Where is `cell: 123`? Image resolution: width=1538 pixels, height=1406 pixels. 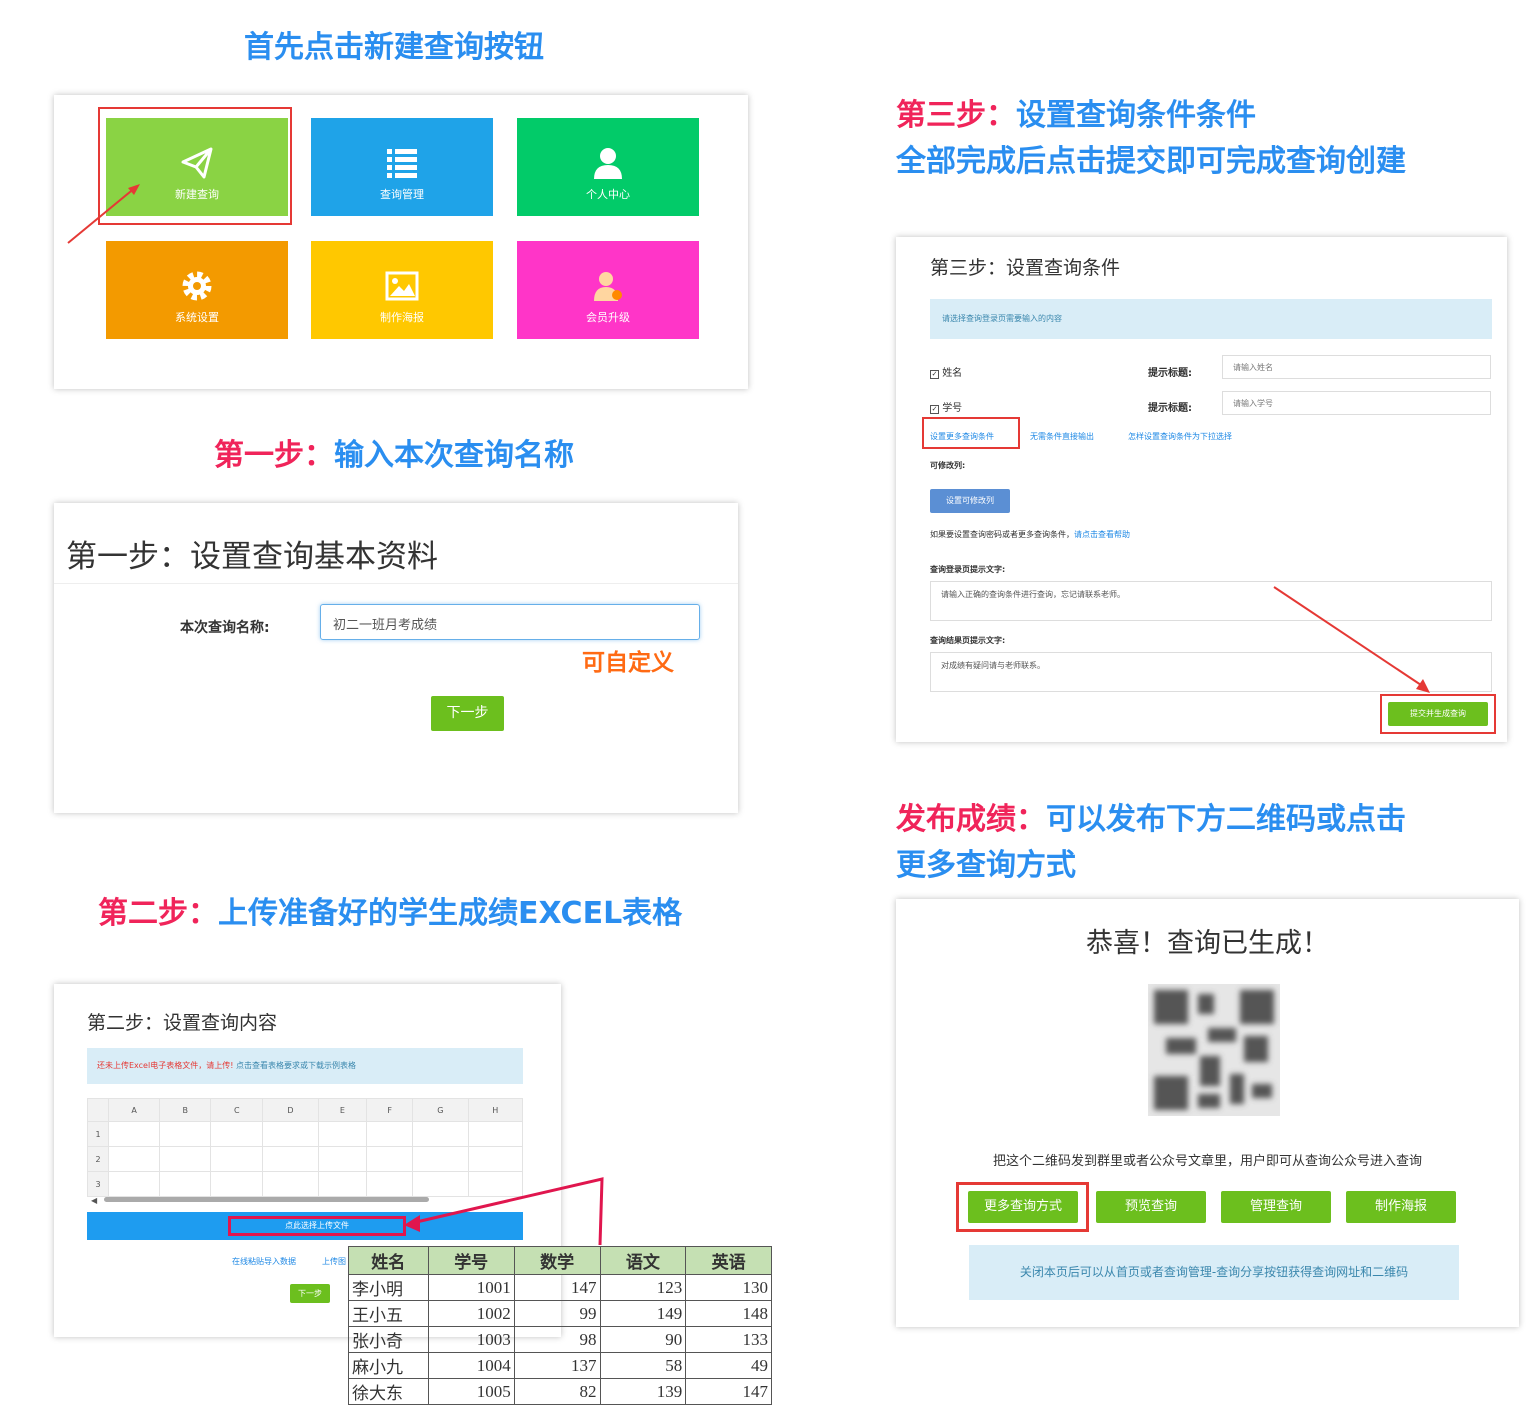
cell: 123 is located at coordinates (643, 1287).